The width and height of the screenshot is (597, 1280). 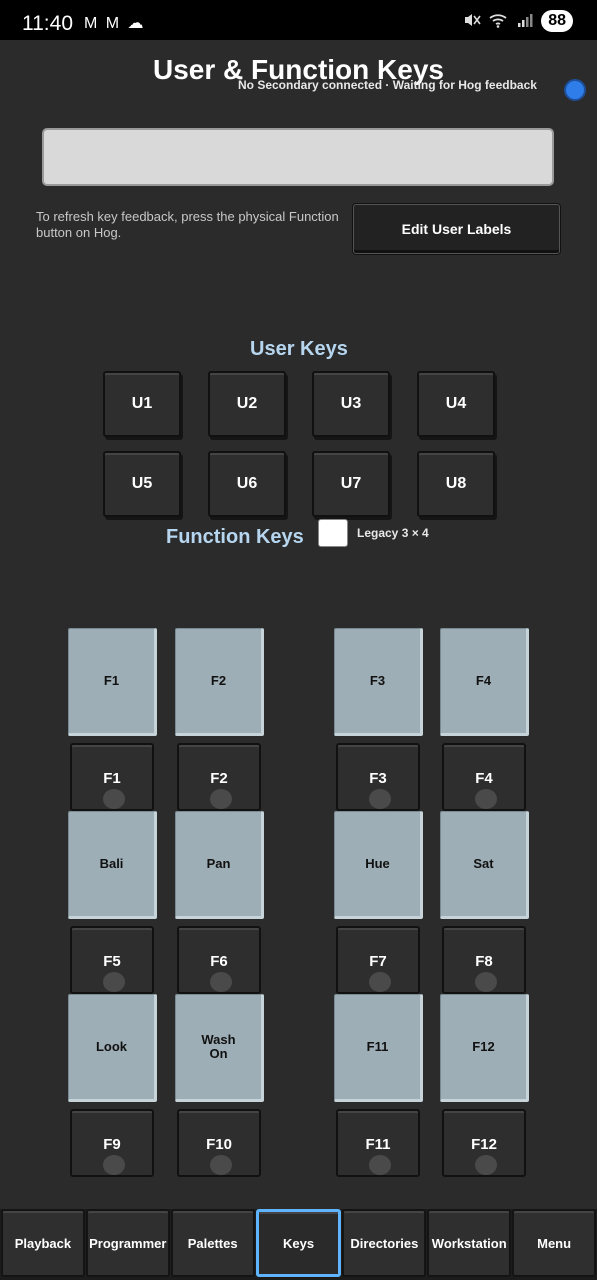 I want to click on function-key-f12: F12, so click(x=484, y=1143).